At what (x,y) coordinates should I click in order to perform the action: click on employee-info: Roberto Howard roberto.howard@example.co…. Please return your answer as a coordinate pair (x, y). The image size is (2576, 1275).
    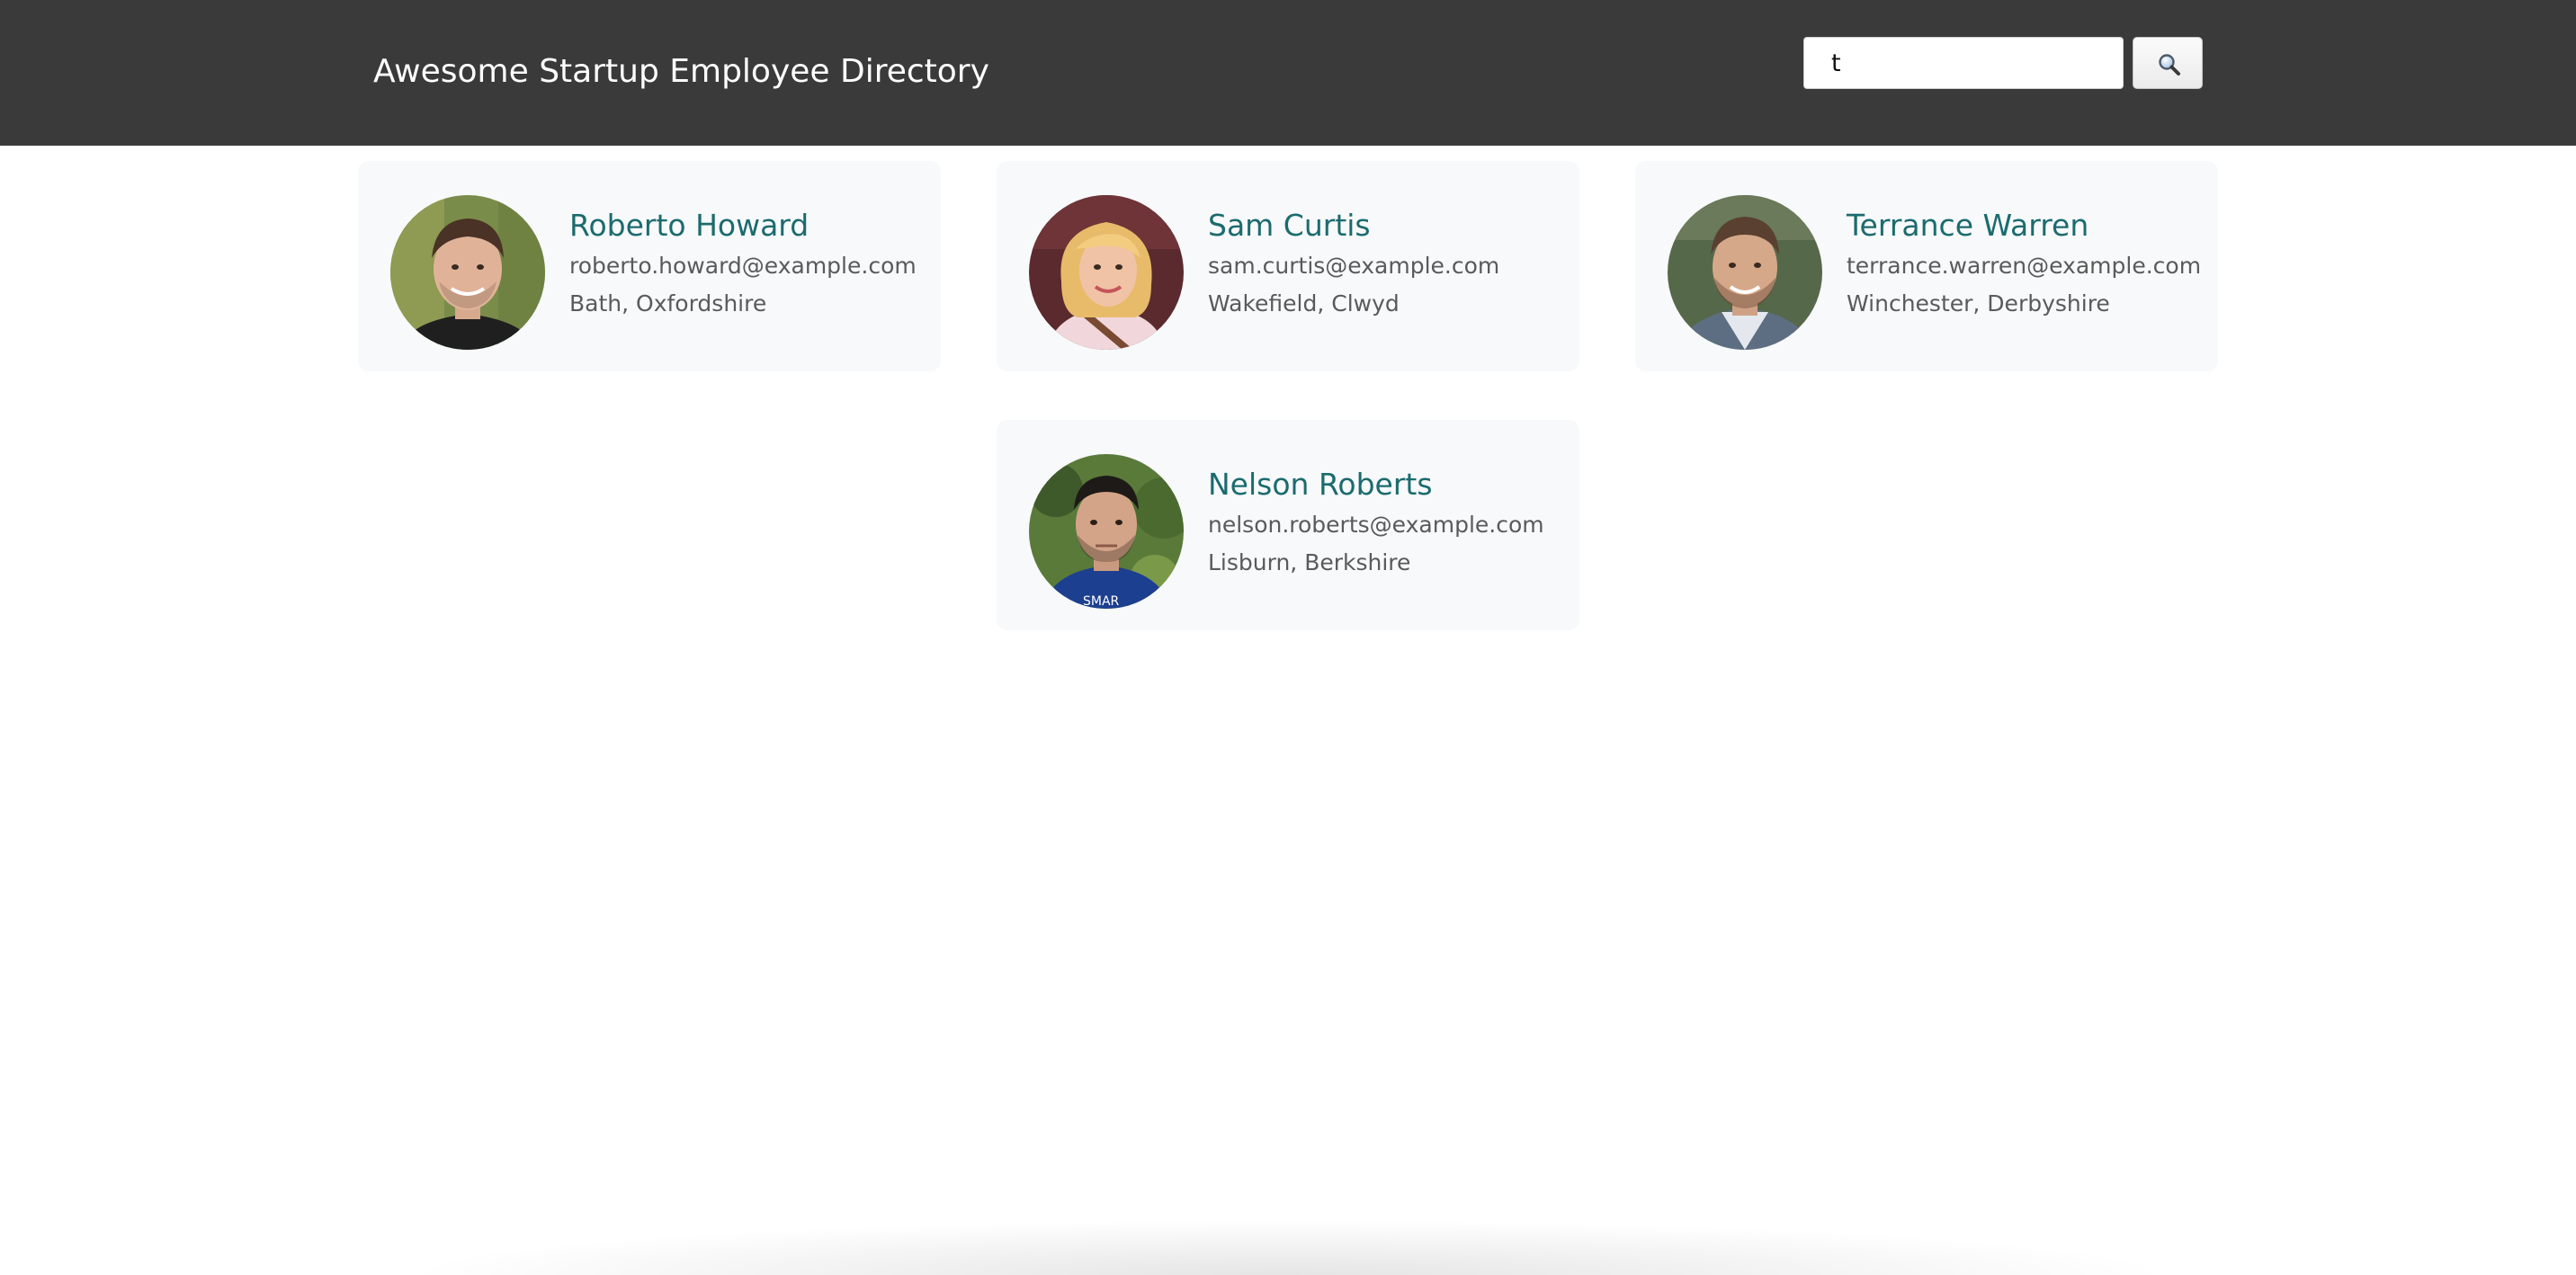
    Looking at the image, I should click on (751, 264).